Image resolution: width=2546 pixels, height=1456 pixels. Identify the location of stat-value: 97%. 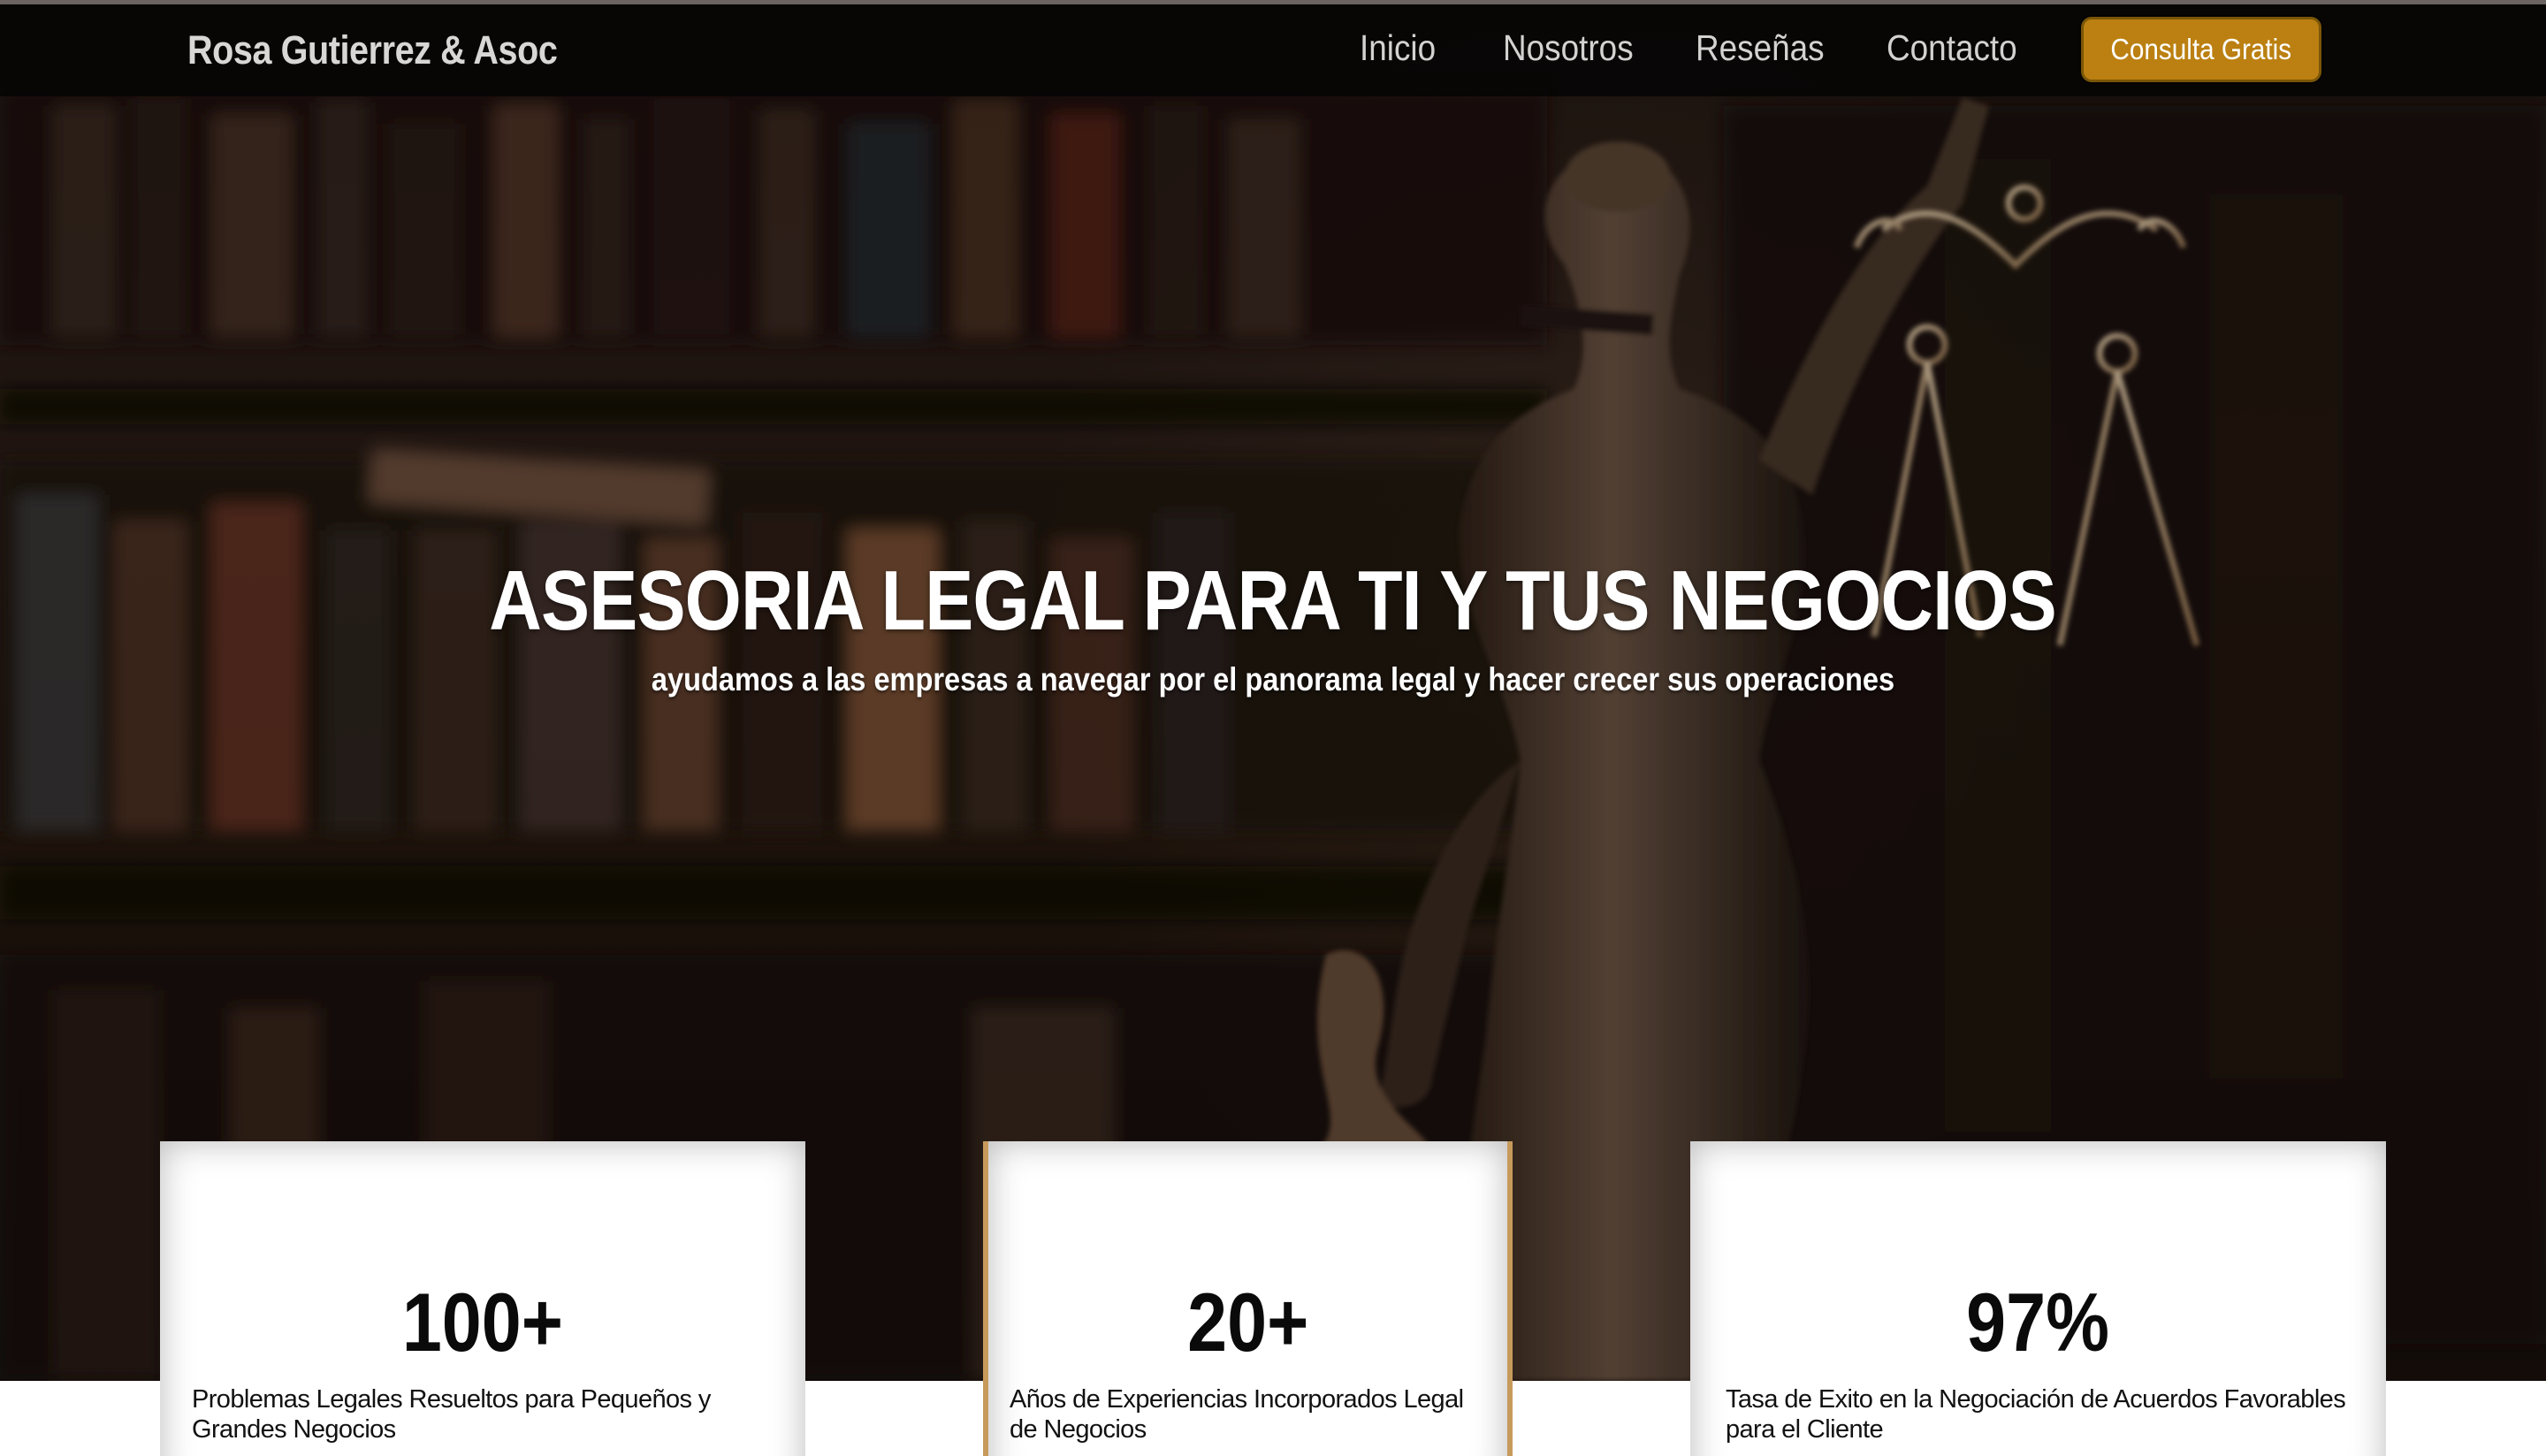
(2038, 1322).